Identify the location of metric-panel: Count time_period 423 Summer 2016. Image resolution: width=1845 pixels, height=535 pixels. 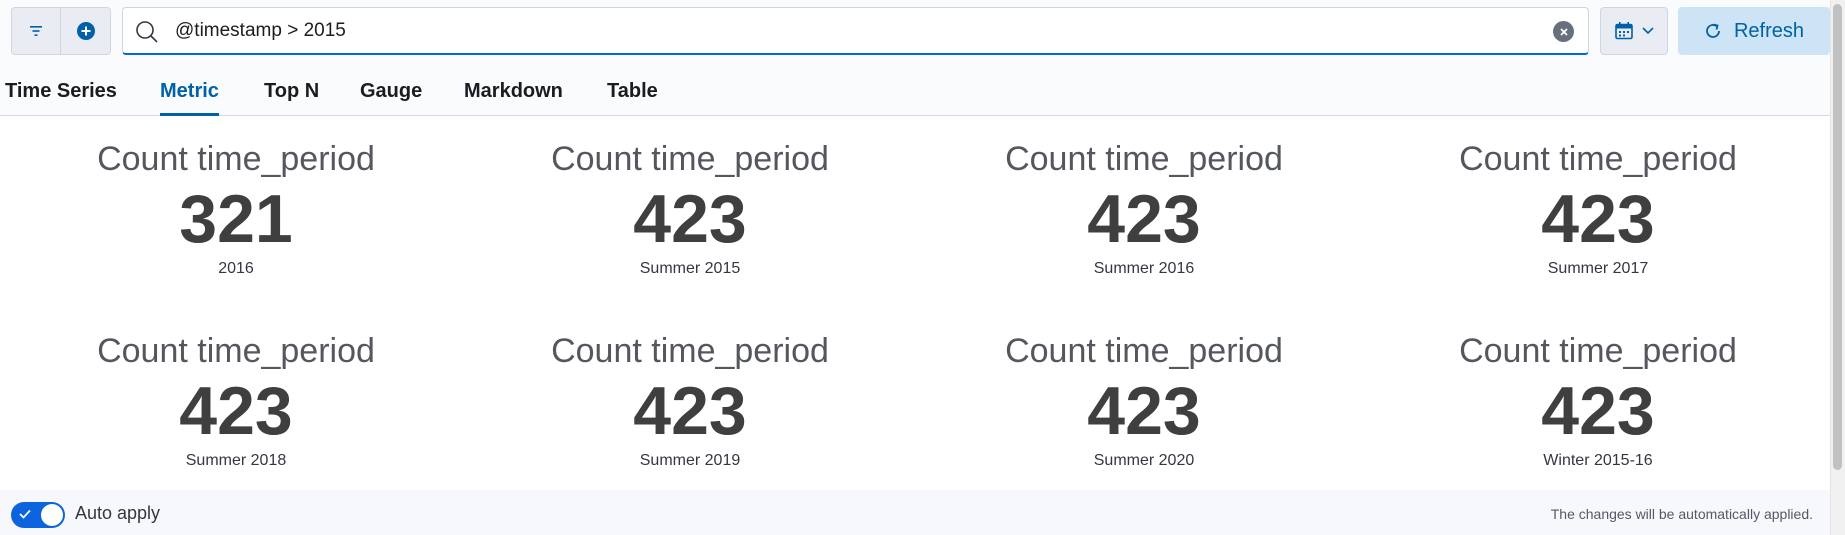
(1144, 214).